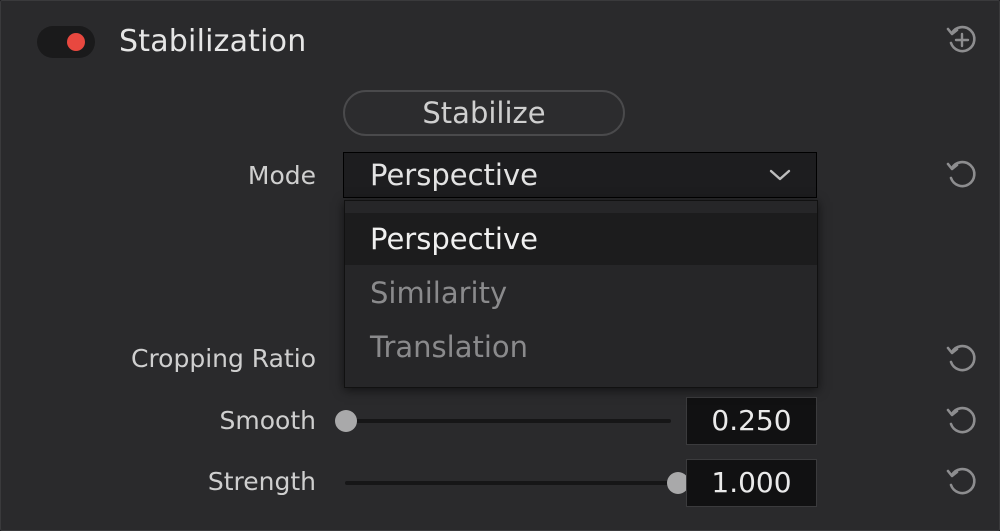 The image size is (1000, 531). Describe the element at coordinates (962, 421) in the screenshot. I see `smooth-reset-icon` at that location.